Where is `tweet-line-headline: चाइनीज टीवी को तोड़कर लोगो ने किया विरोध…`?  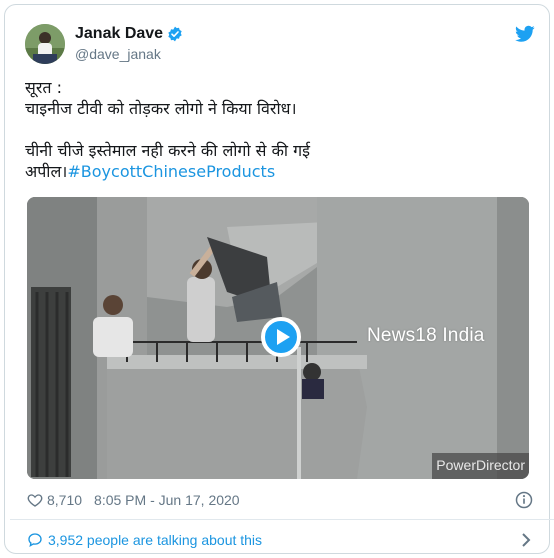
tweet-line-headline: चाइनीज टीवी को तोड़कर लोगो ने किया विरोध… is located at coordinates (161, 108).